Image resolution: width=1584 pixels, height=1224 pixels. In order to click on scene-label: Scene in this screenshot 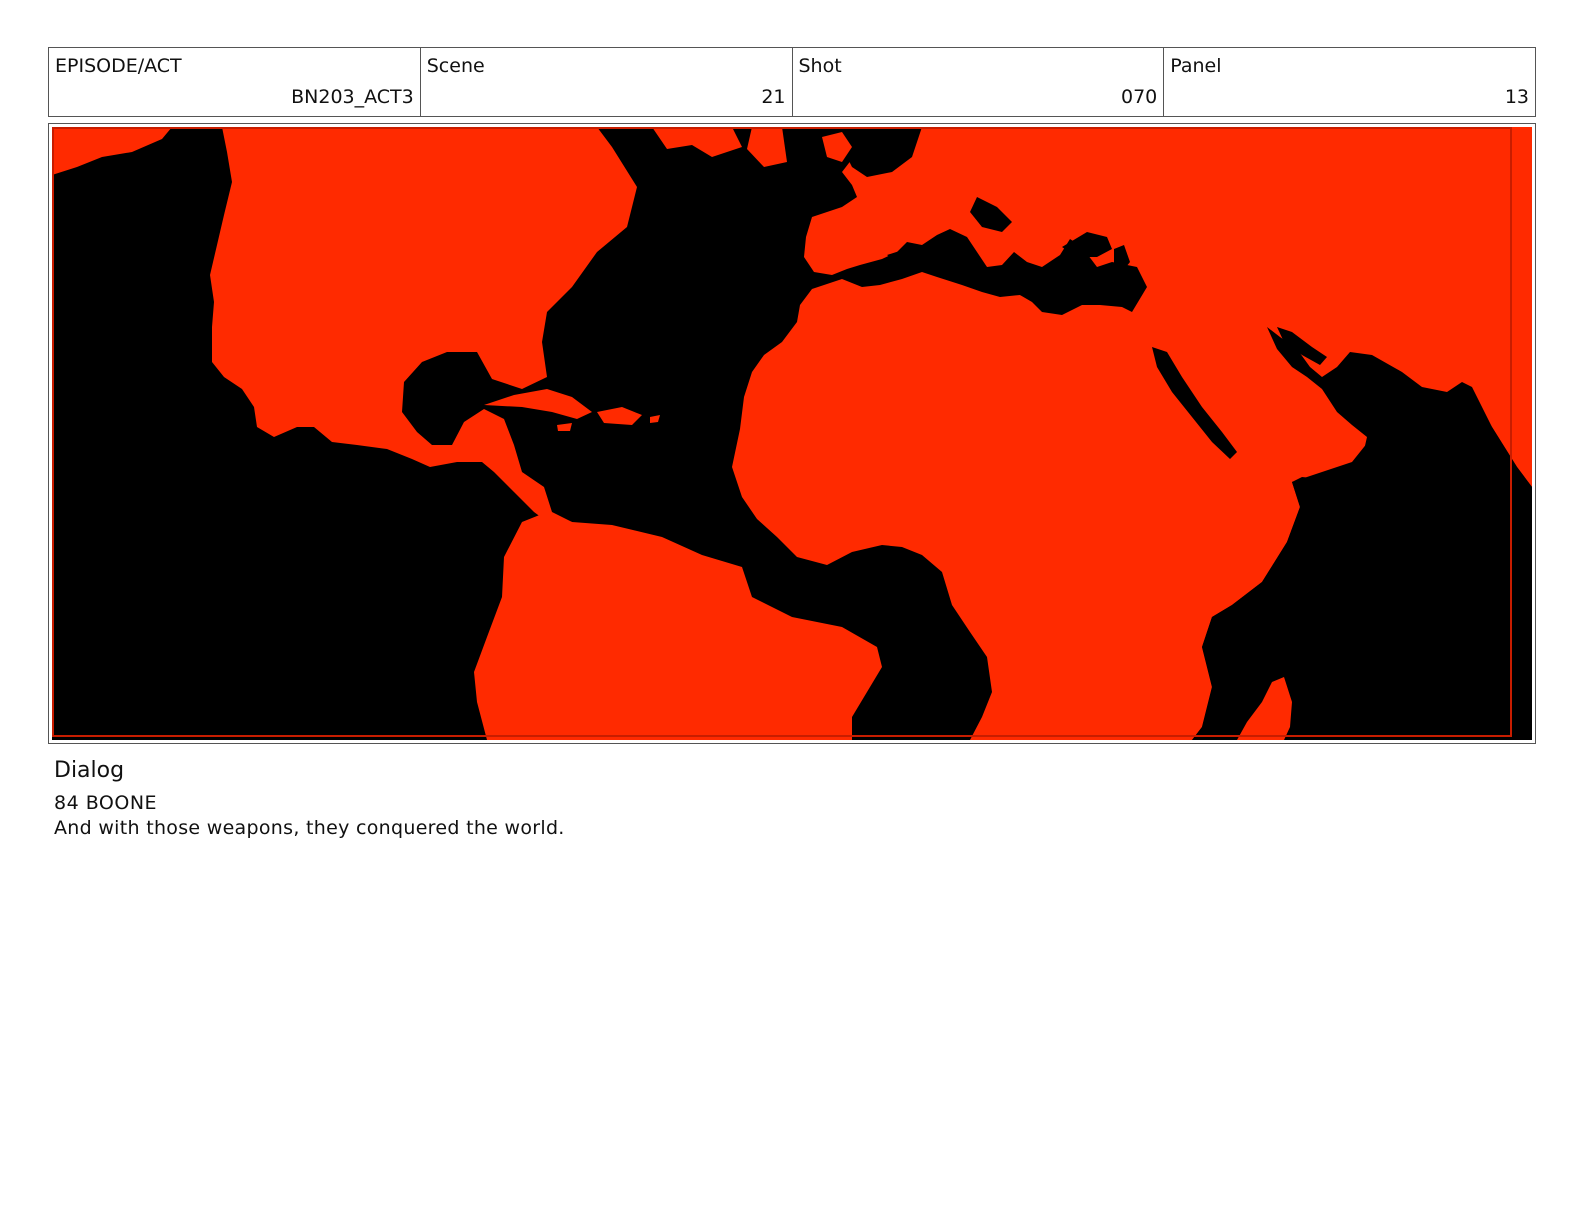, I will do `click(455, 66)`.